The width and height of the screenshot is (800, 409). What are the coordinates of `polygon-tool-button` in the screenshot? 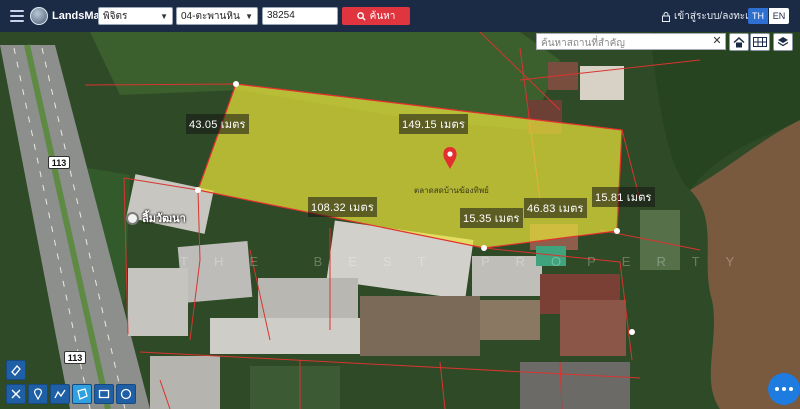 It's located at (82, 394).